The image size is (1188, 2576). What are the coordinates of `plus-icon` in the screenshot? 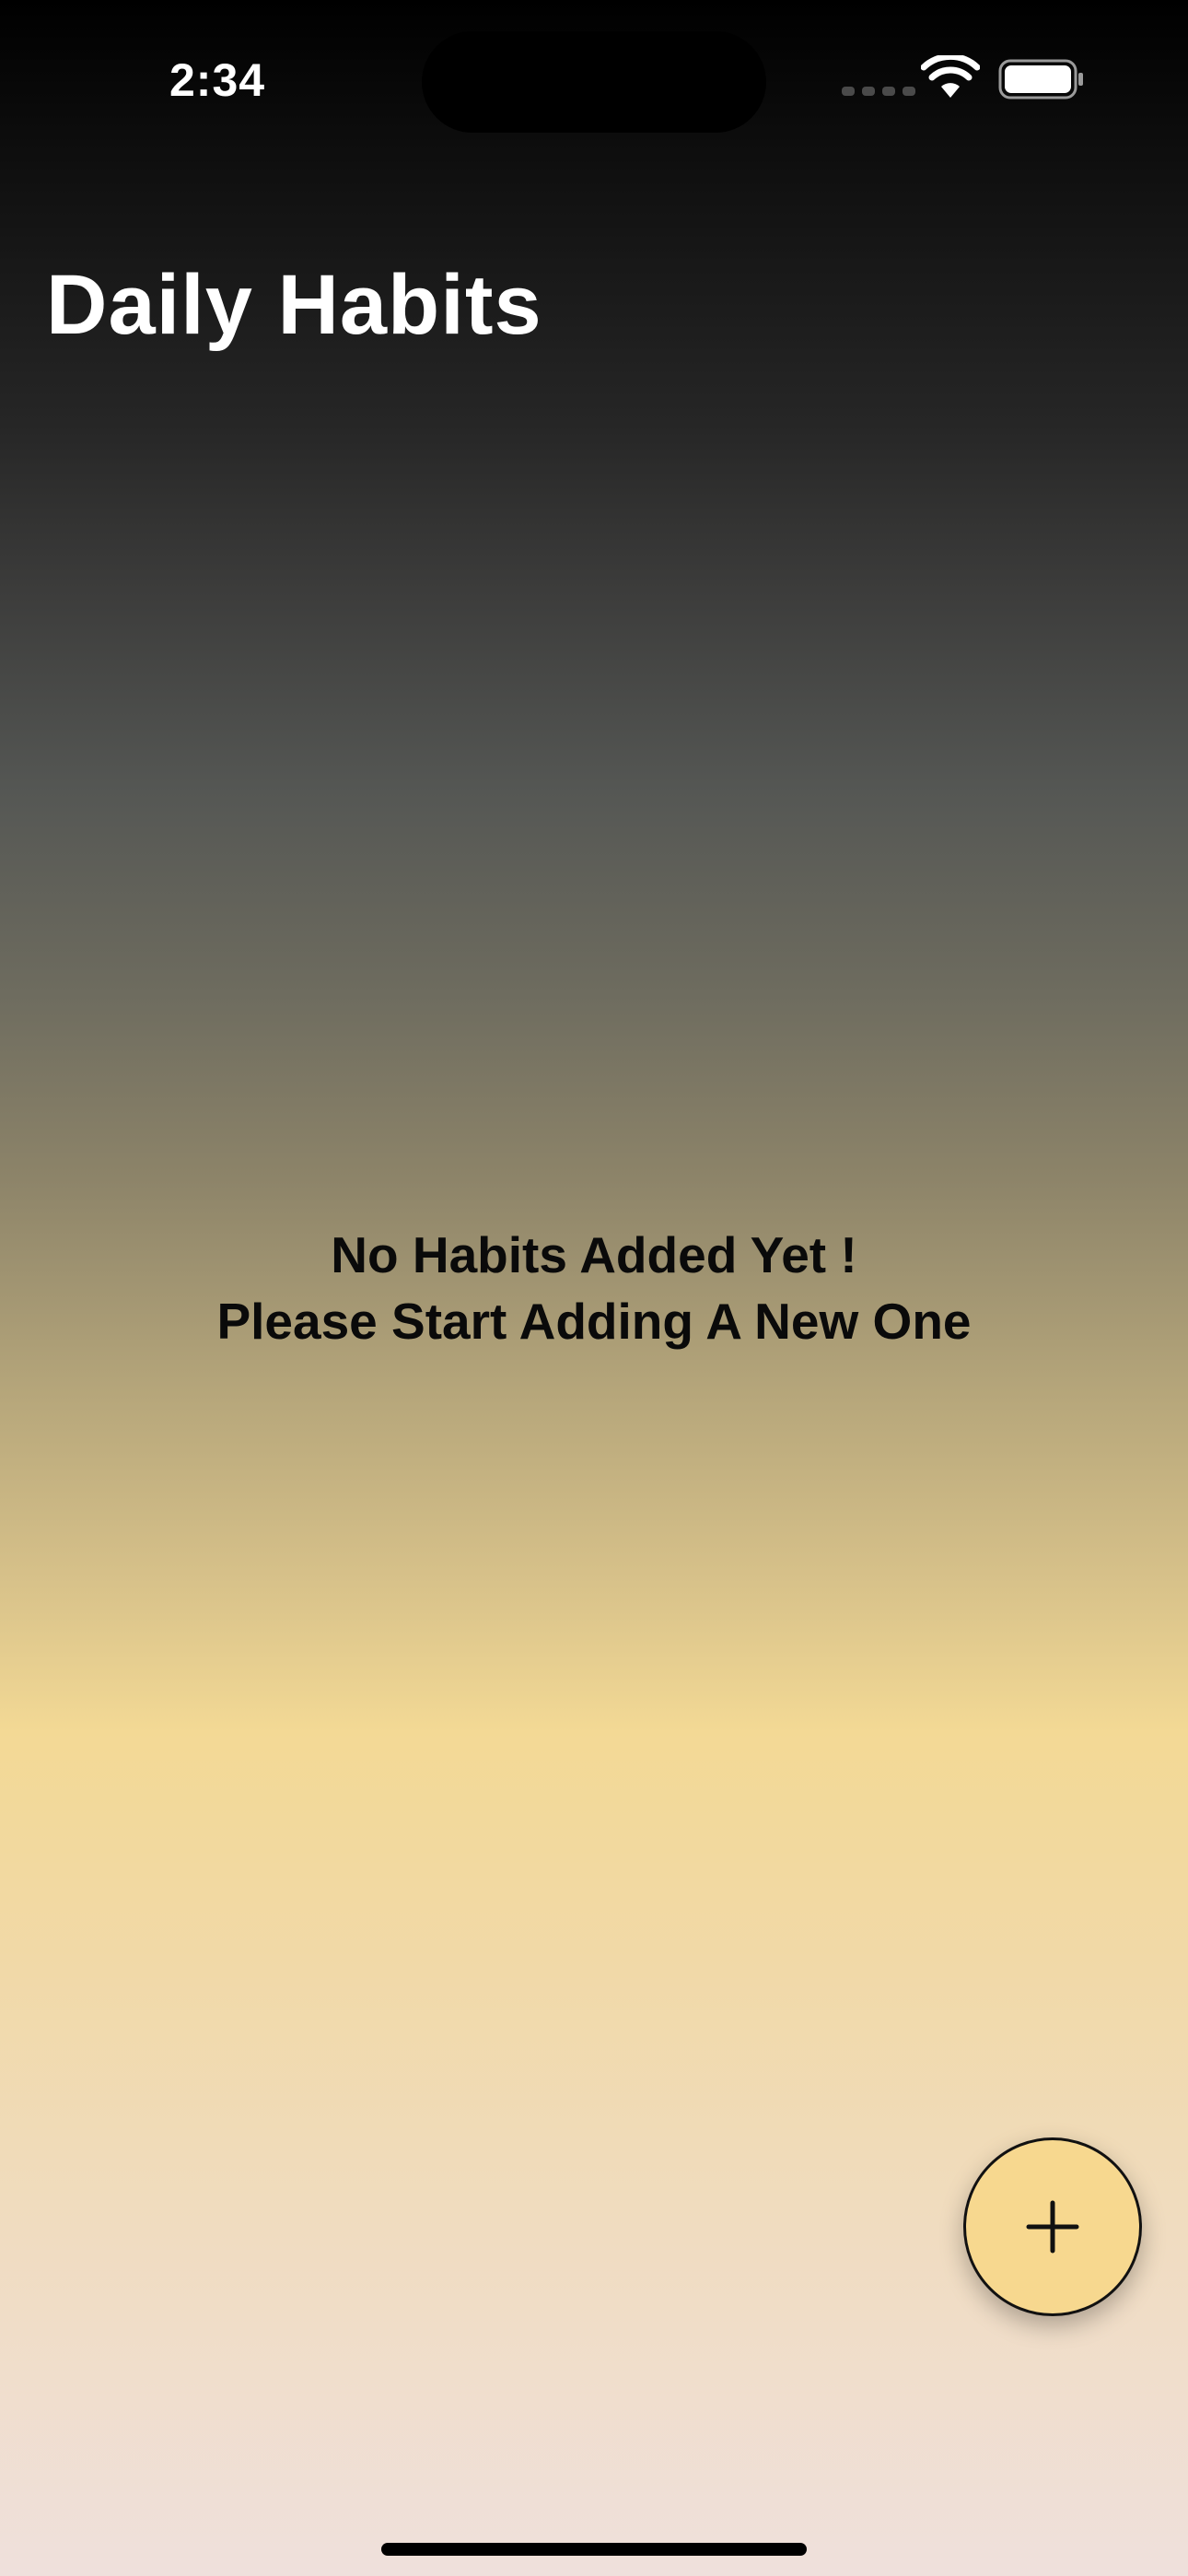 It's located at (1052, 2227).